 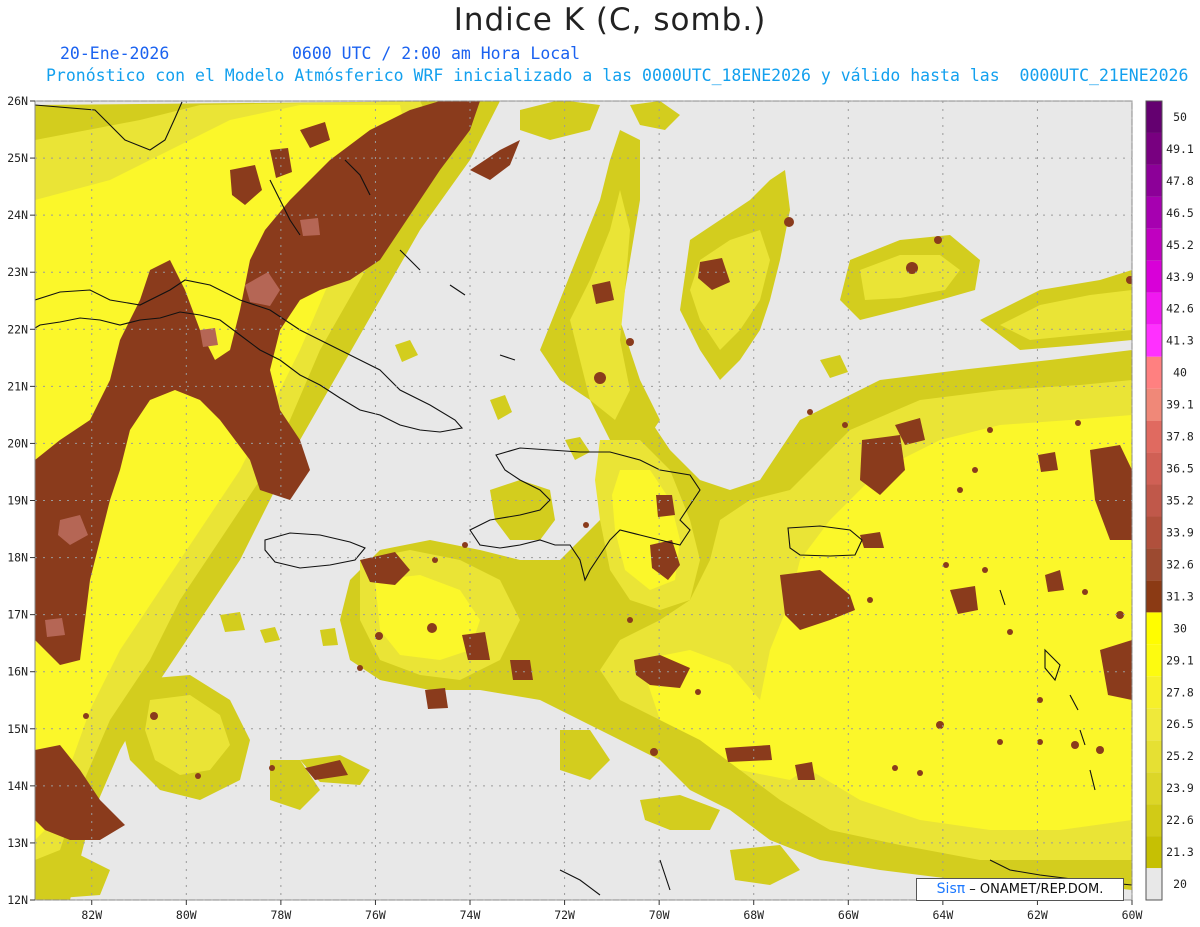 What do you see at coordinates (1132, 915) in the screenshot?
I see `tick-label-lon: 60W` at bounding box center [1132, 915].